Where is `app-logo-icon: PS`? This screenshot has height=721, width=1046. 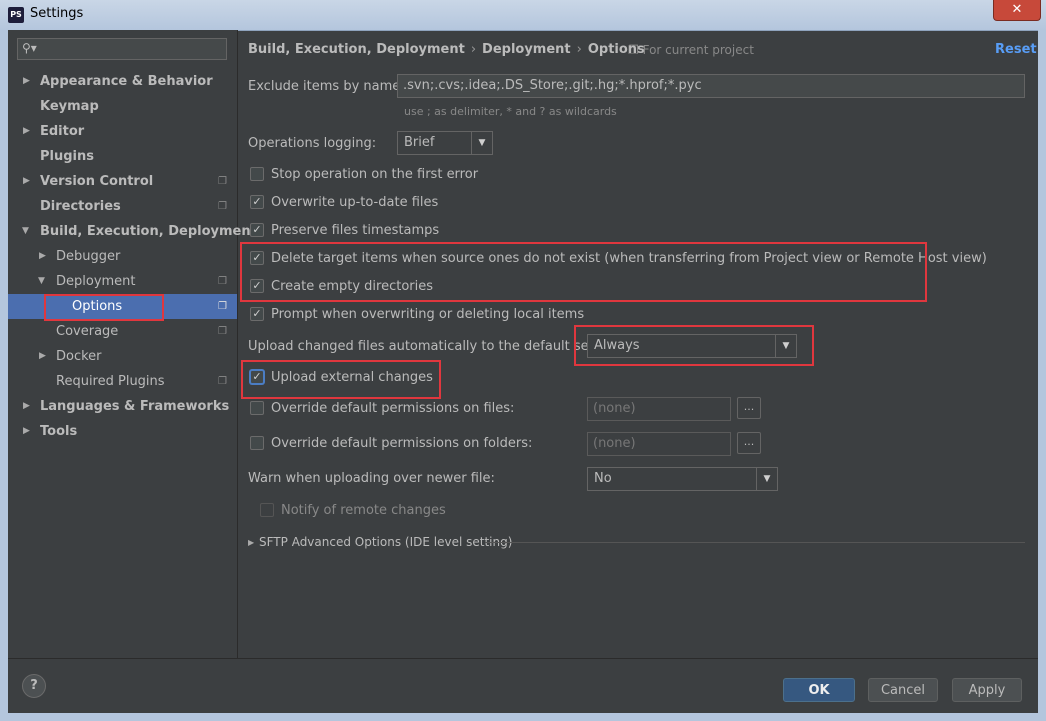 app-logo-icon: PS is located at coordinates (16, 15).